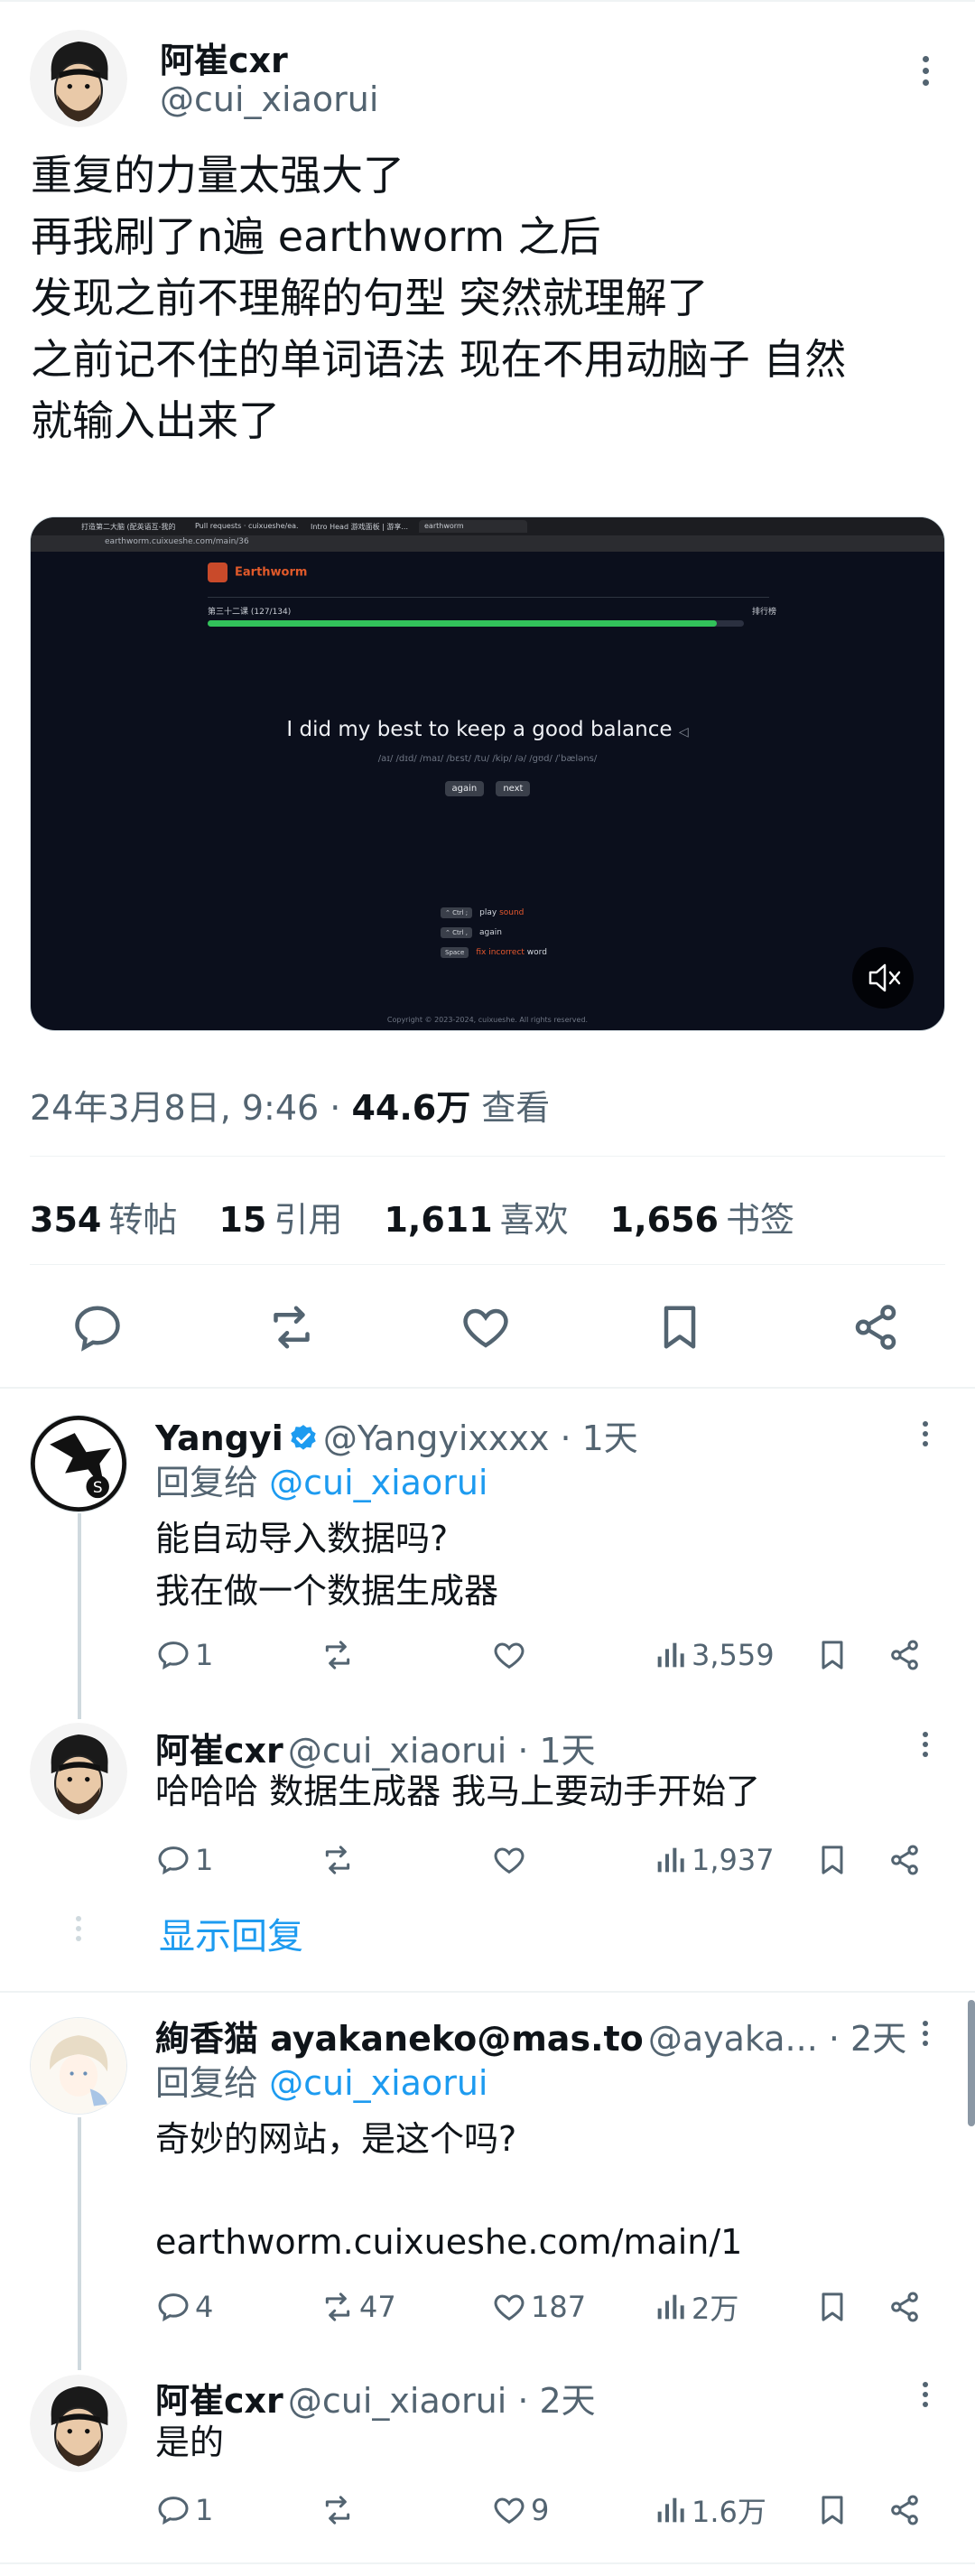 Image resolution: width=975 pixels, height=2576 pixels. Describe the element at coordinates (316, 236) in the screenshot. I see `tweet-line: 再我刷了n遍 earthworm 之后` at that location.